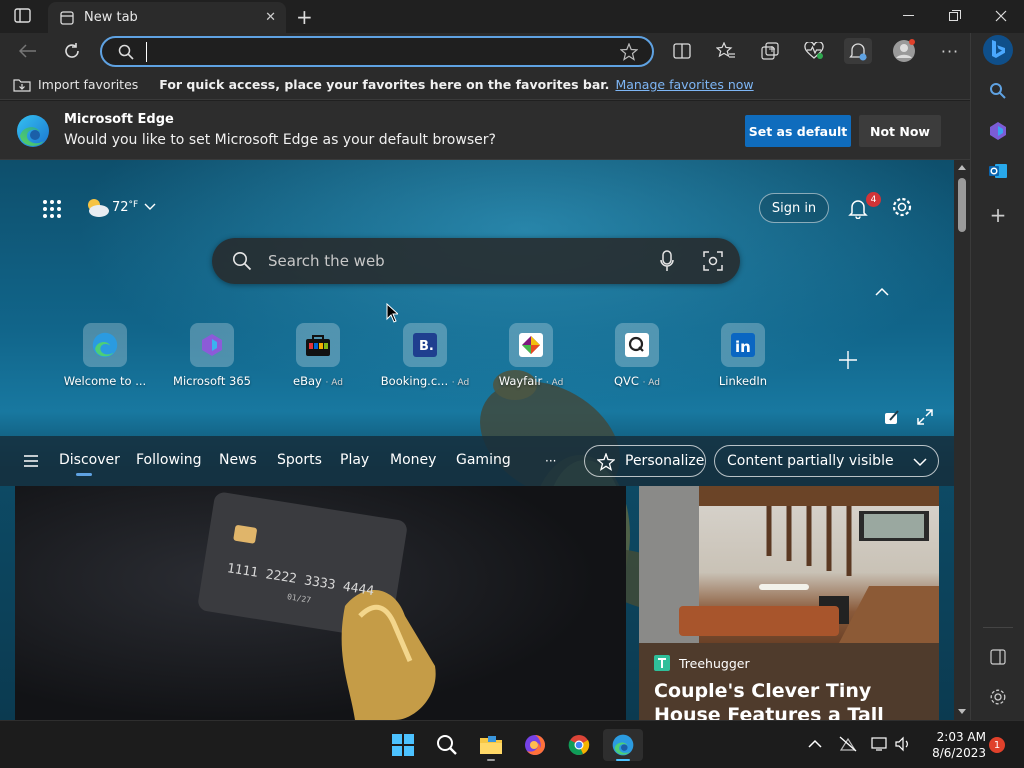 This screenshot has height=768, width=1024. What do you see at coordinates (848, 360) in the screenshot?
I see `add-quick-link-icon` at bounding box center [848, 360].